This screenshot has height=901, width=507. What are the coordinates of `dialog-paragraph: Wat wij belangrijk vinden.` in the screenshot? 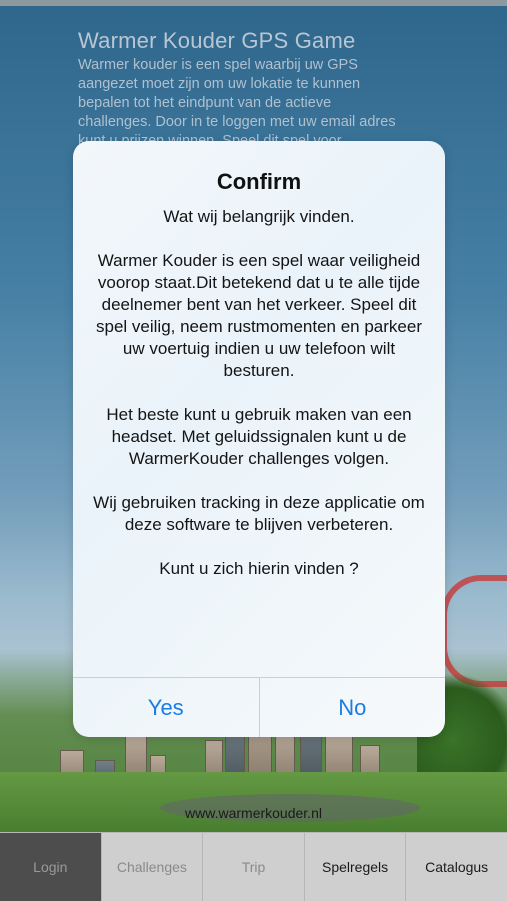 It's located at (259, 216).